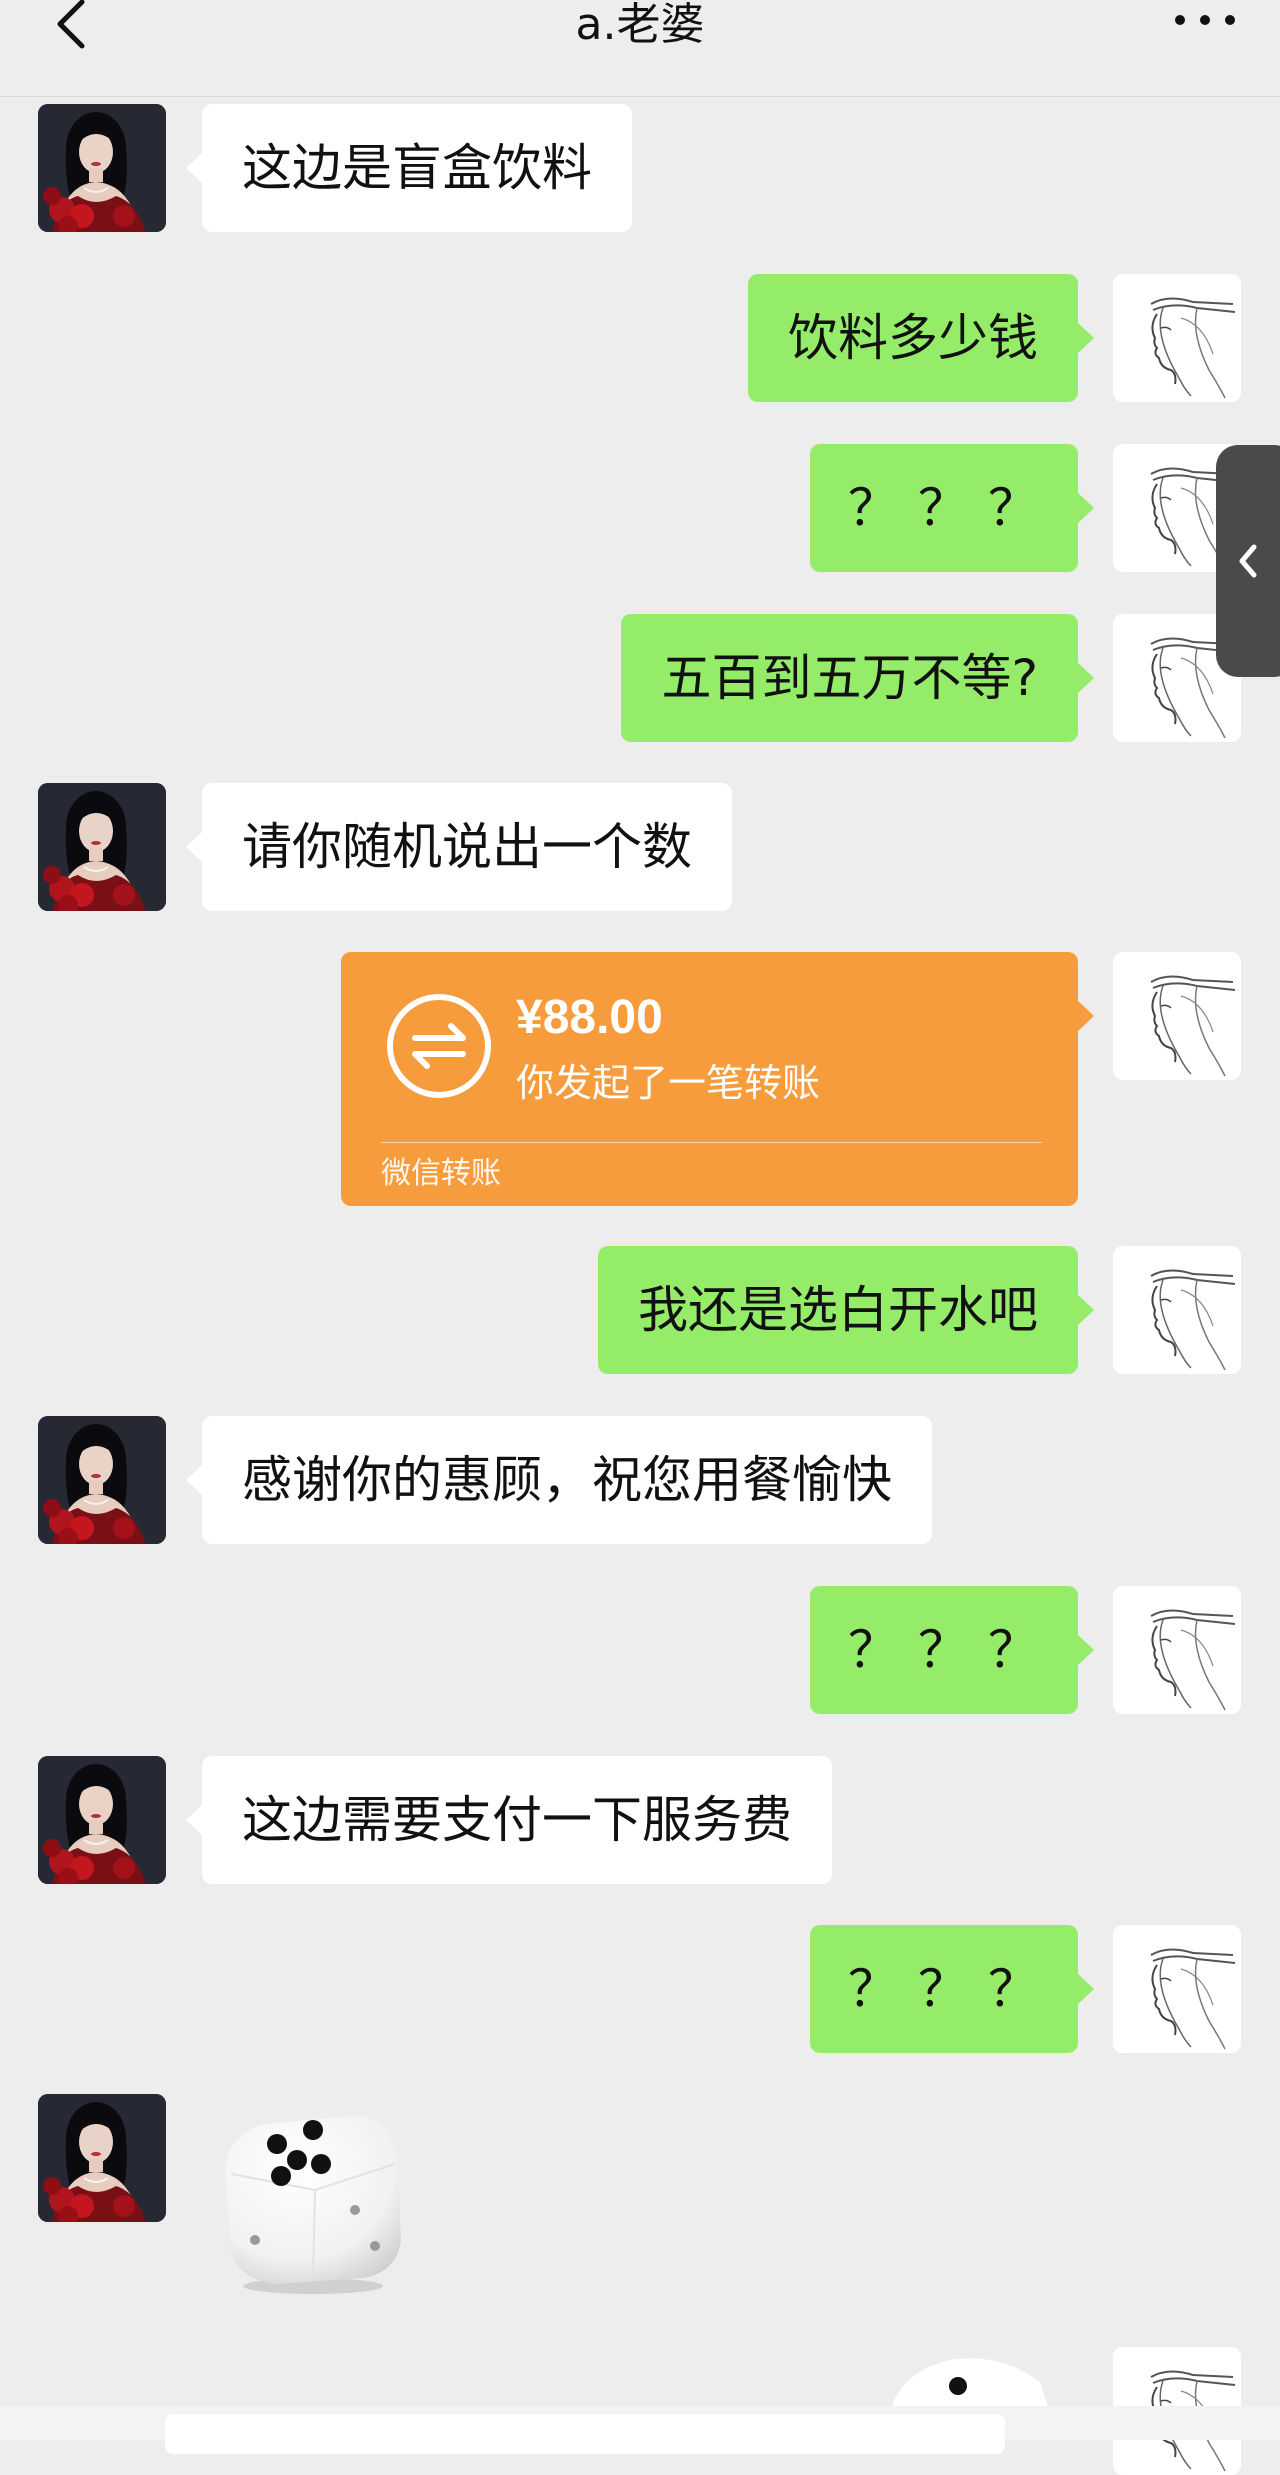 Image resolution: width=1280 pixels, height=2475 pixels. I want to click on chat-title: a.老婆, so click(640, 25).